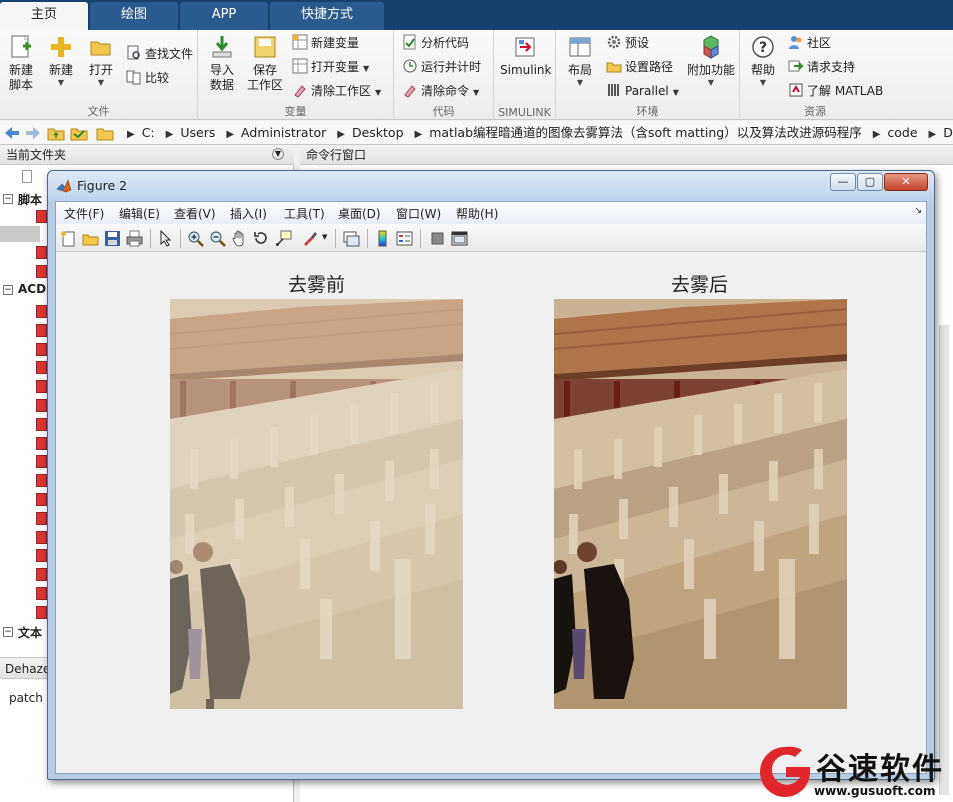 This screenshot has width=953, height=802. I want to click on new-button: 新建 ▼, so click(61, 61).